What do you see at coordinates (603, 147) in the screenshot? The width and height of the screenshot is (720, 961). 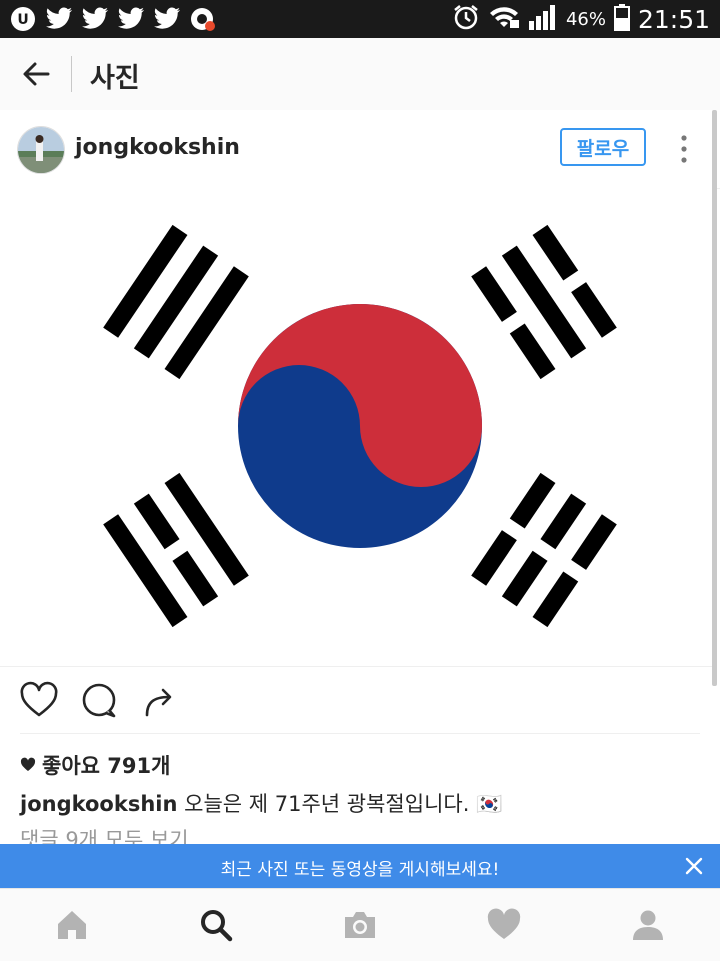 I see `follow-button: 팔로우` at bounding box center [603, 147].